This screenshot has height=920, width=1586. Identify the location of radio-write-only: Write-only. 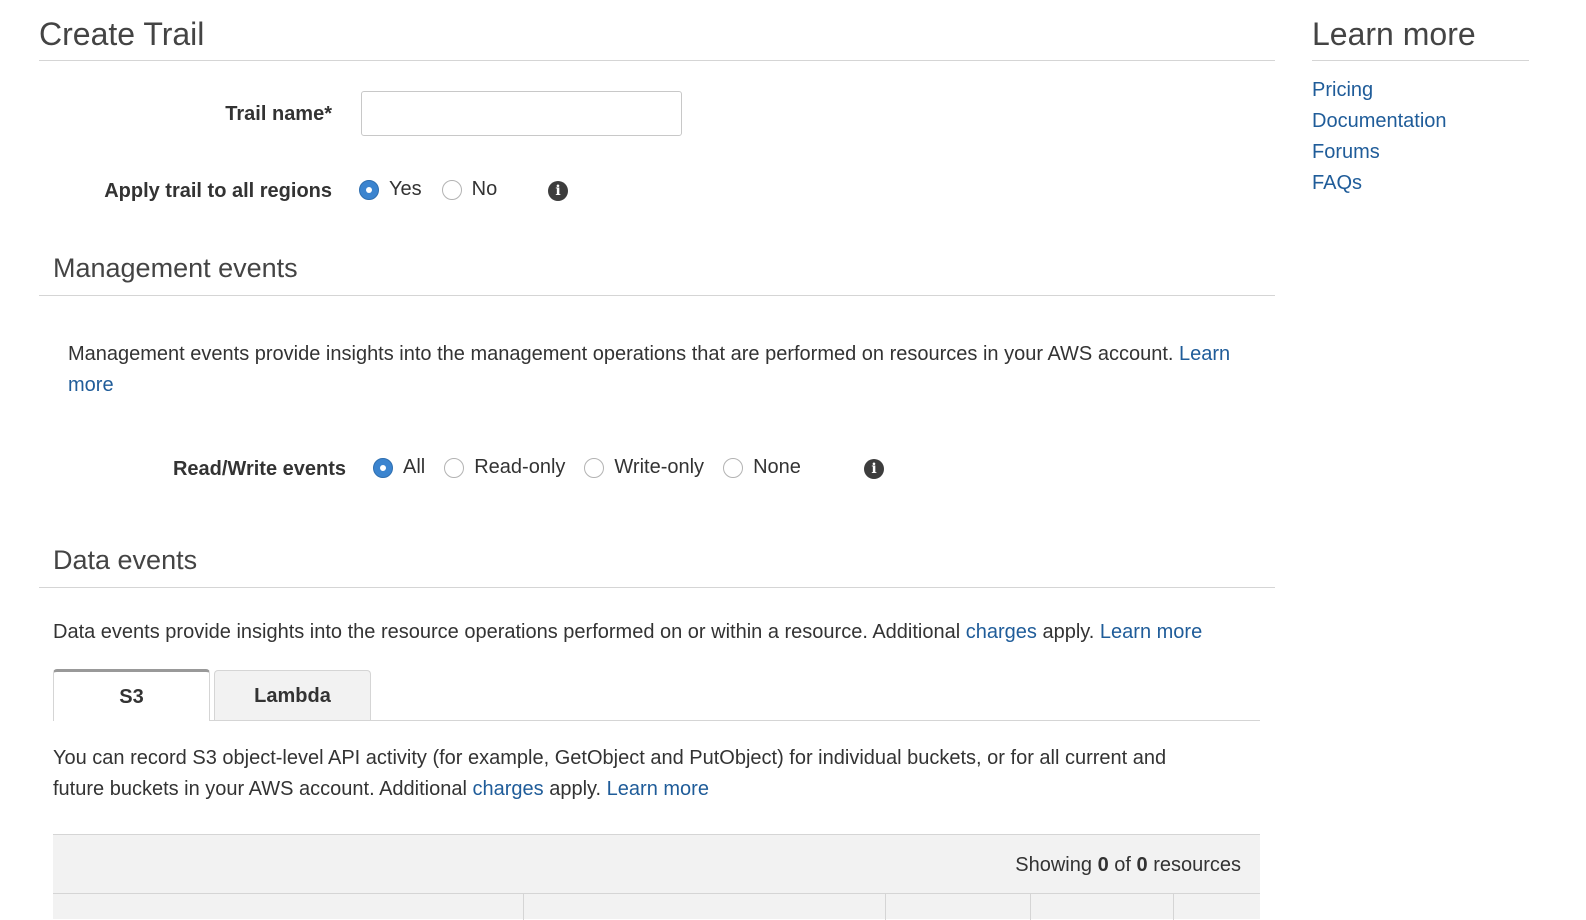
(644, 467).